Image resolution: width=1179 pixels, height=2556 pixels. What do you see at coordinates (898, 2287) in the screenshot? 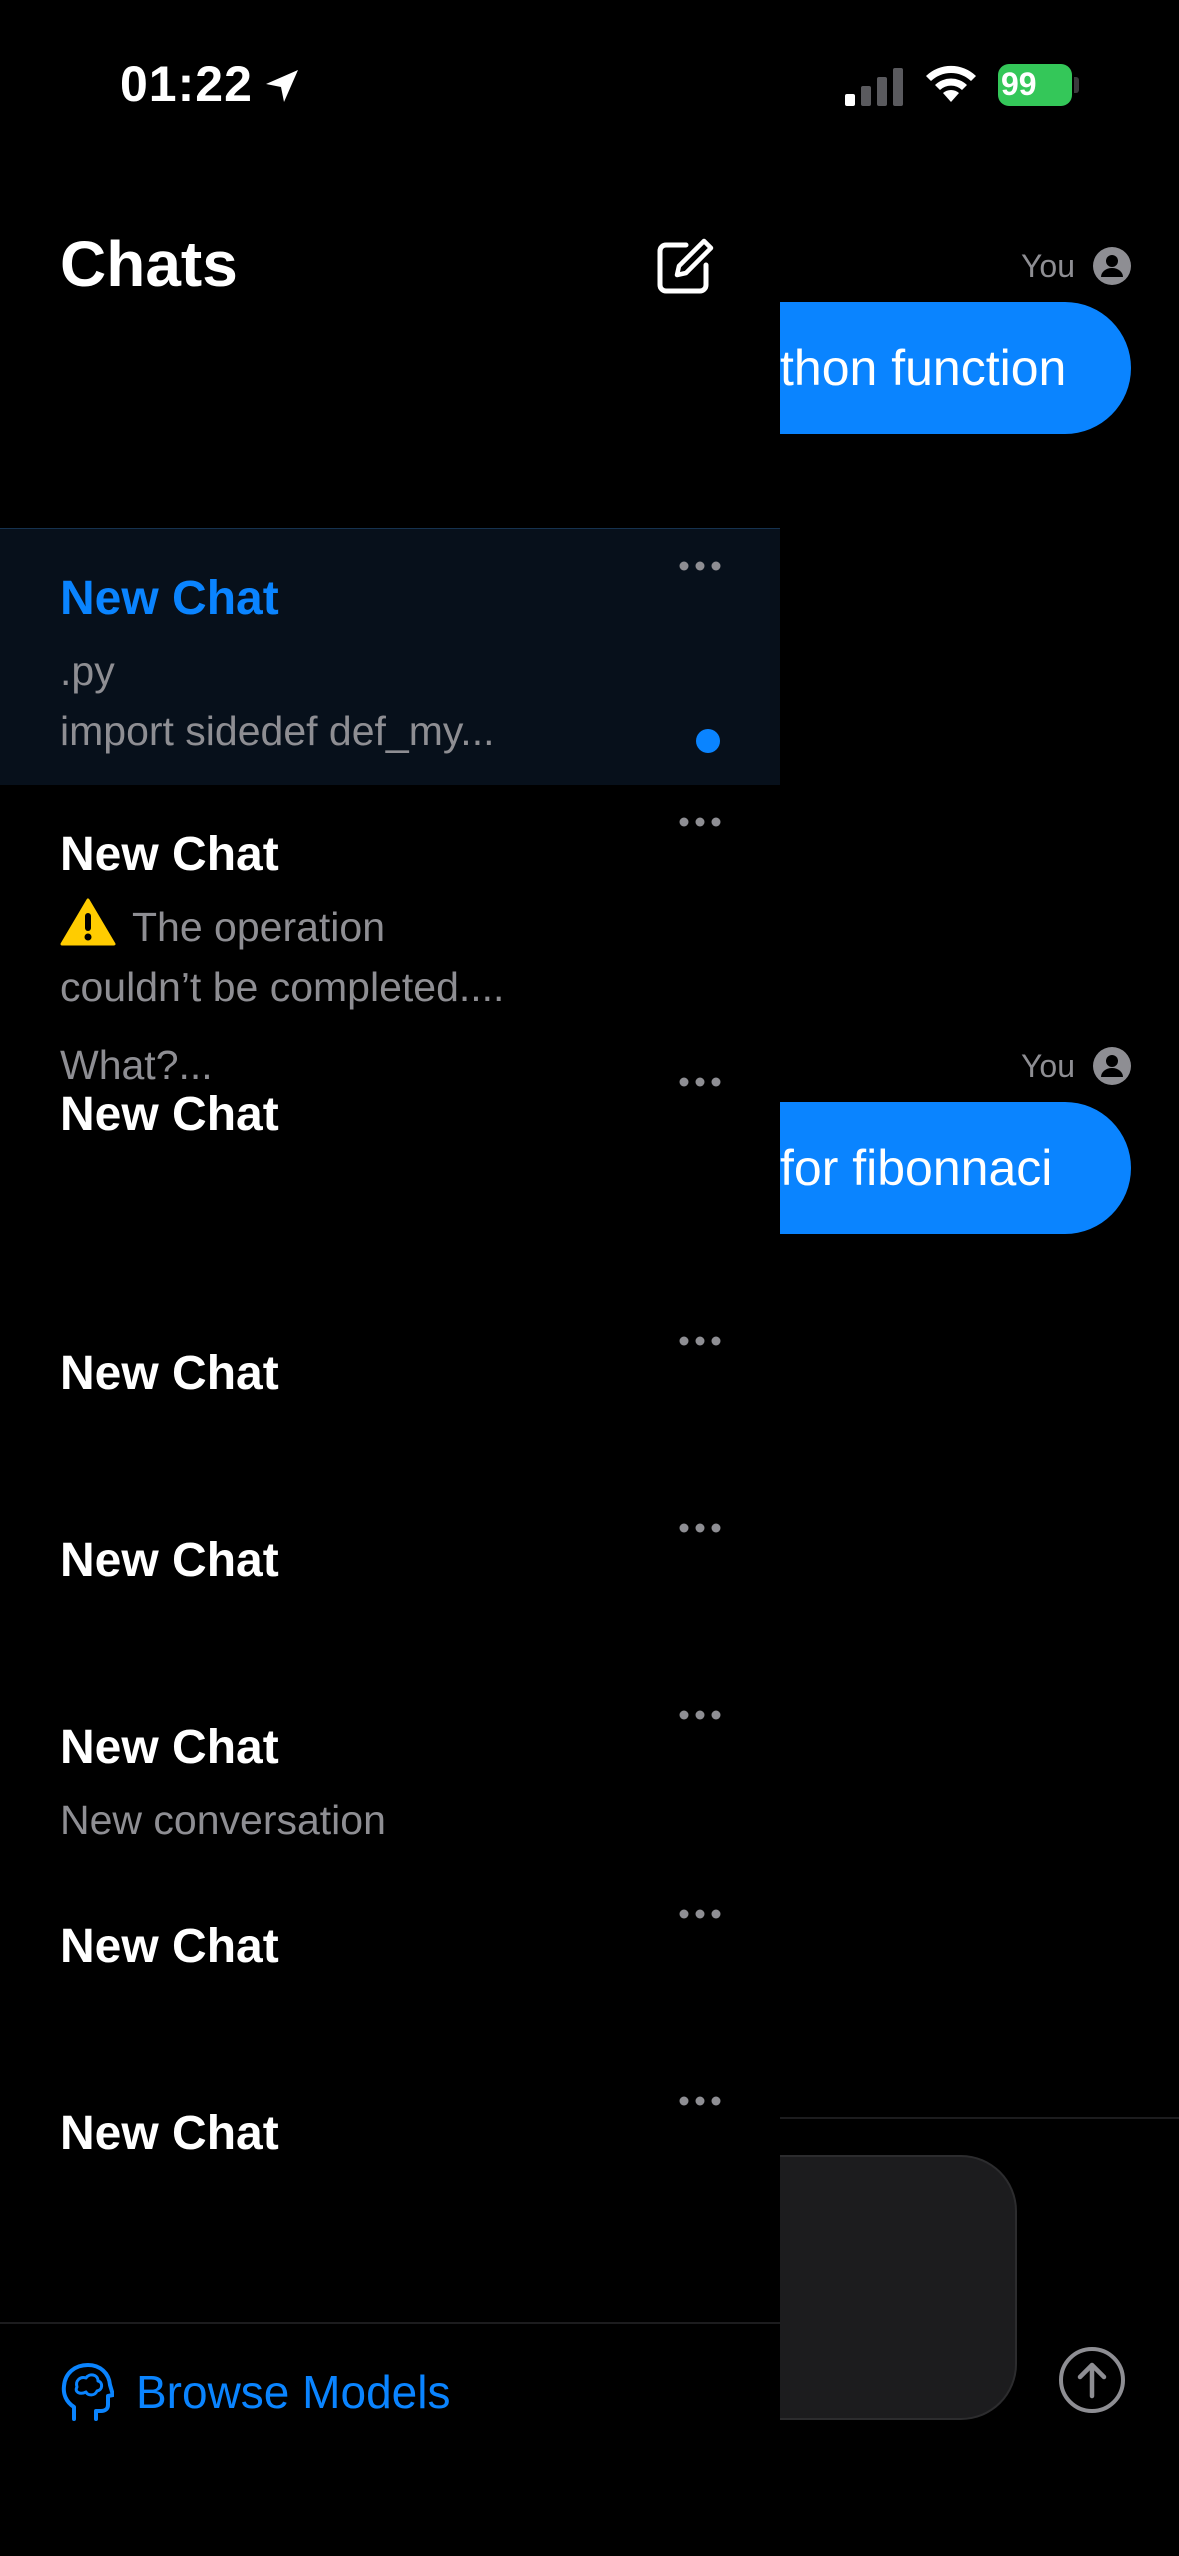
I see `message-input` at bounding box center [898, 2287].